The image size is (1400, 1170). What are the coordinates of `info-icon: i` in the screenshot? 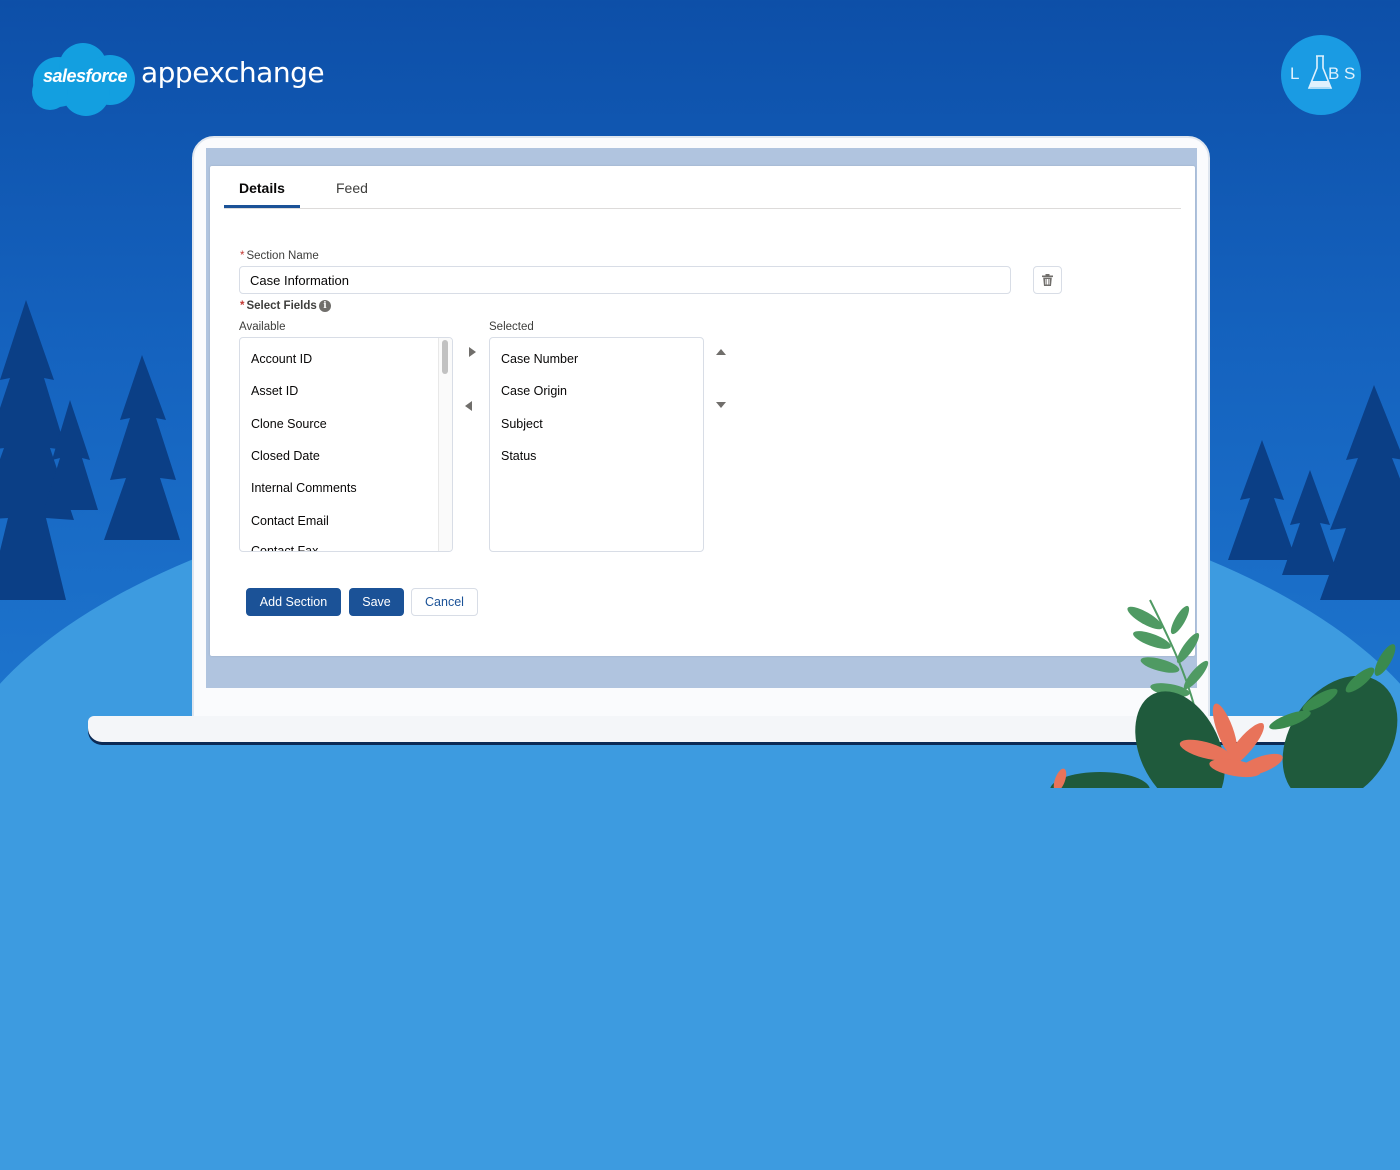 It's located at (325, 306).